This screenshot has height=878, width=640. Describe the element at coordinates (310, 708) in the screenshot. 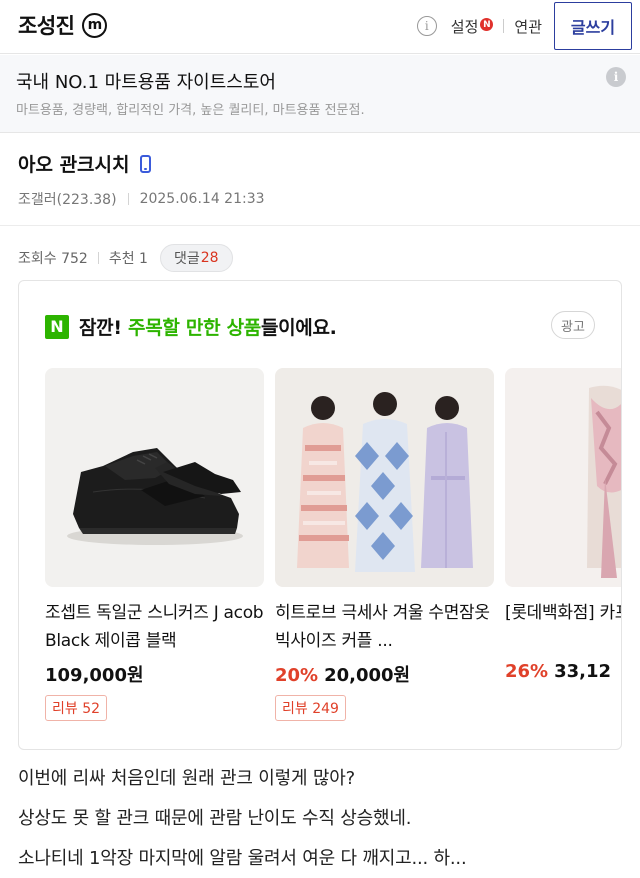

I see `review-count-tag: 리뷰 249` at that location.